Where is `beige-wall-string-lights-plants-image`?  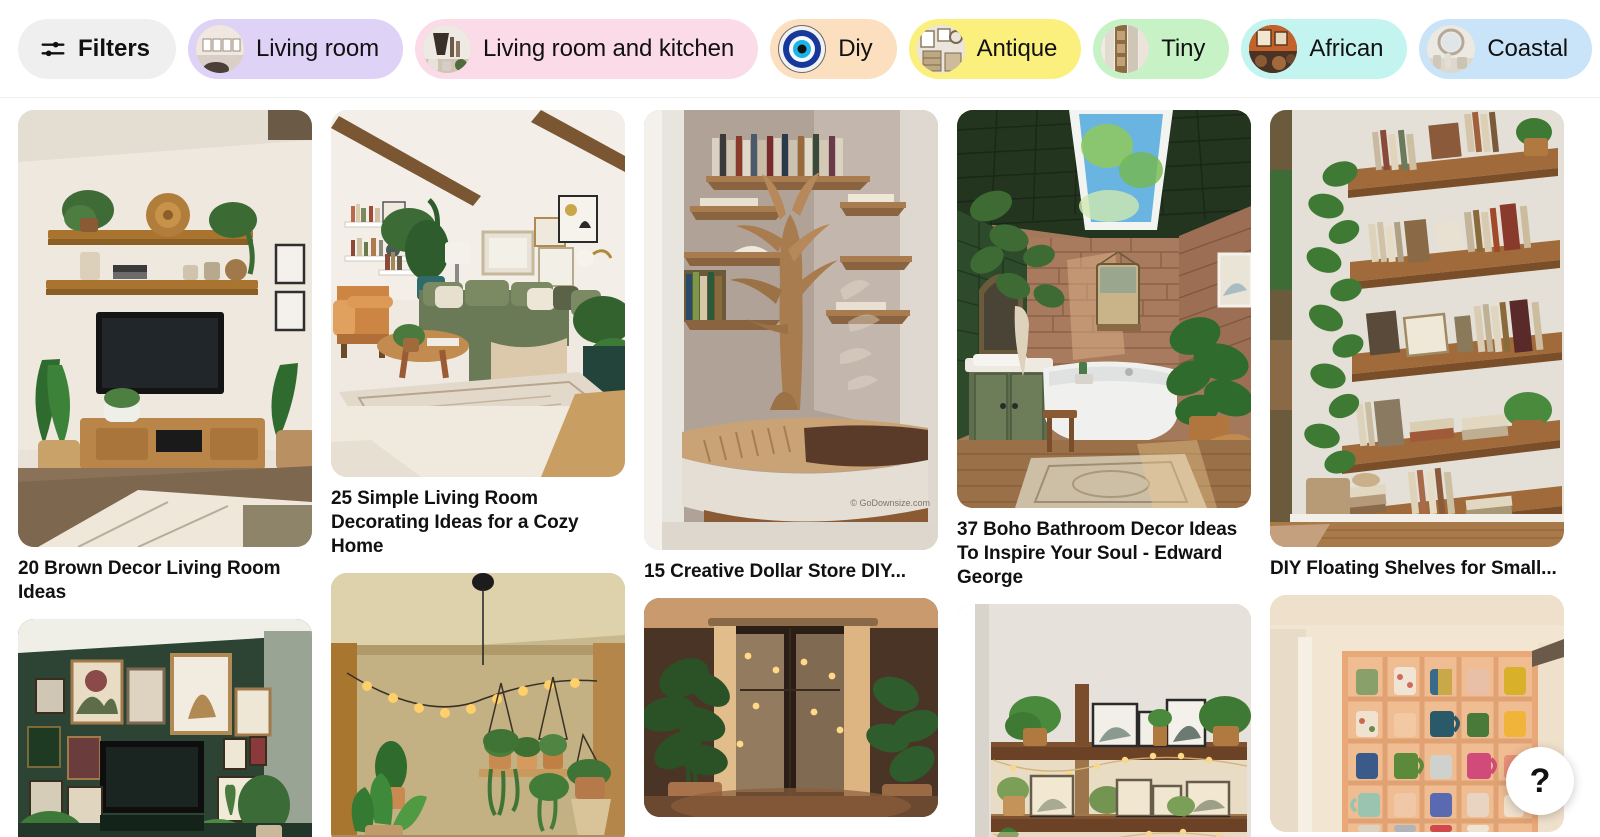
beige-wall-string-lights-plants-image is located at coordinates (478, 705).